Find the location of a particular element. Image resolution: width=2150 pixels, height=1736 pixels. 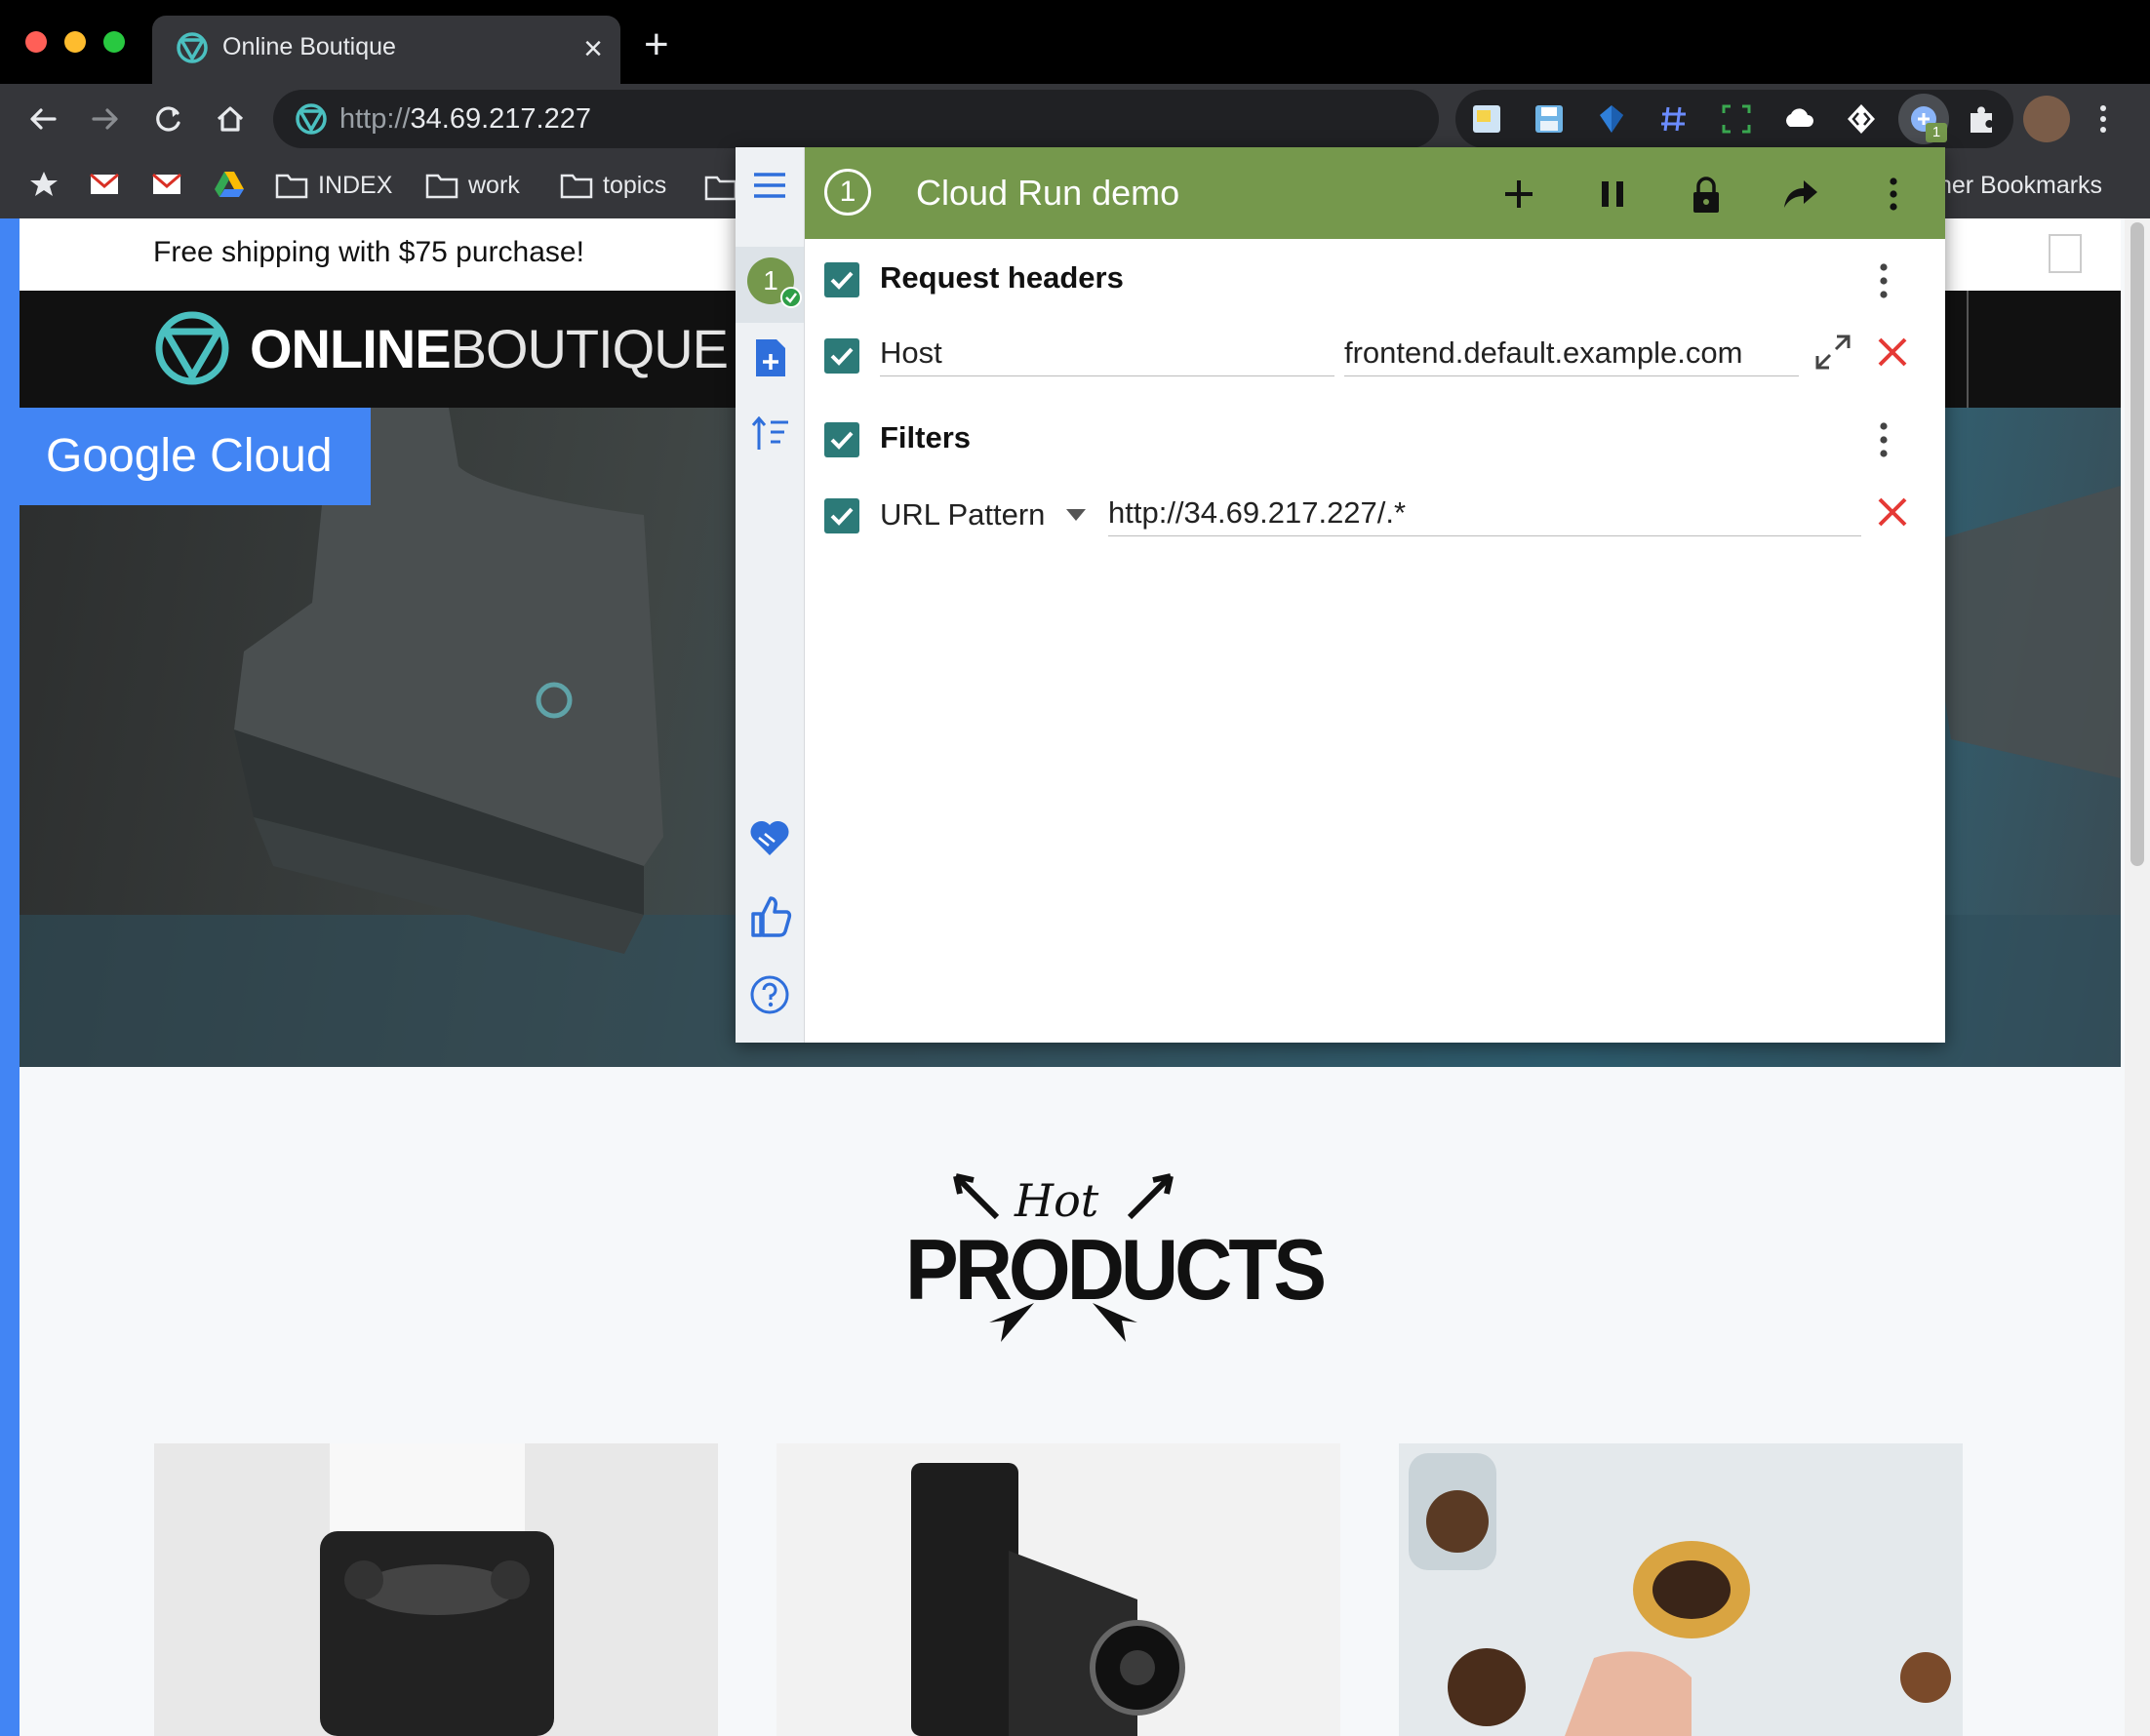

help-icon is located at coordinates (769, 994).